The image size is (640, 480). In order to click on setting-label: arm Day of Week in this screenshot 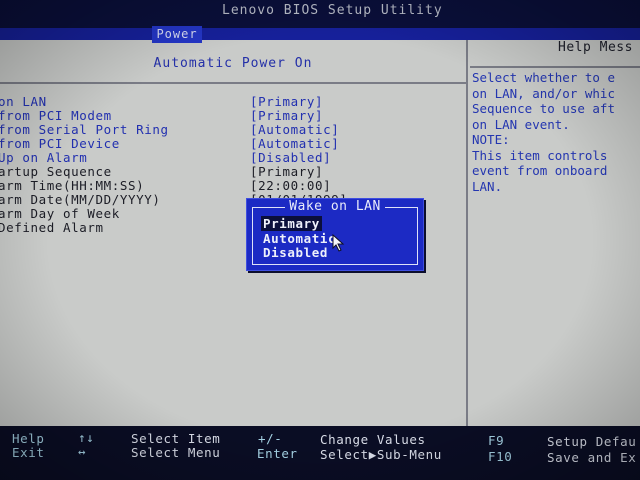, I will do `click(60, 213)`.